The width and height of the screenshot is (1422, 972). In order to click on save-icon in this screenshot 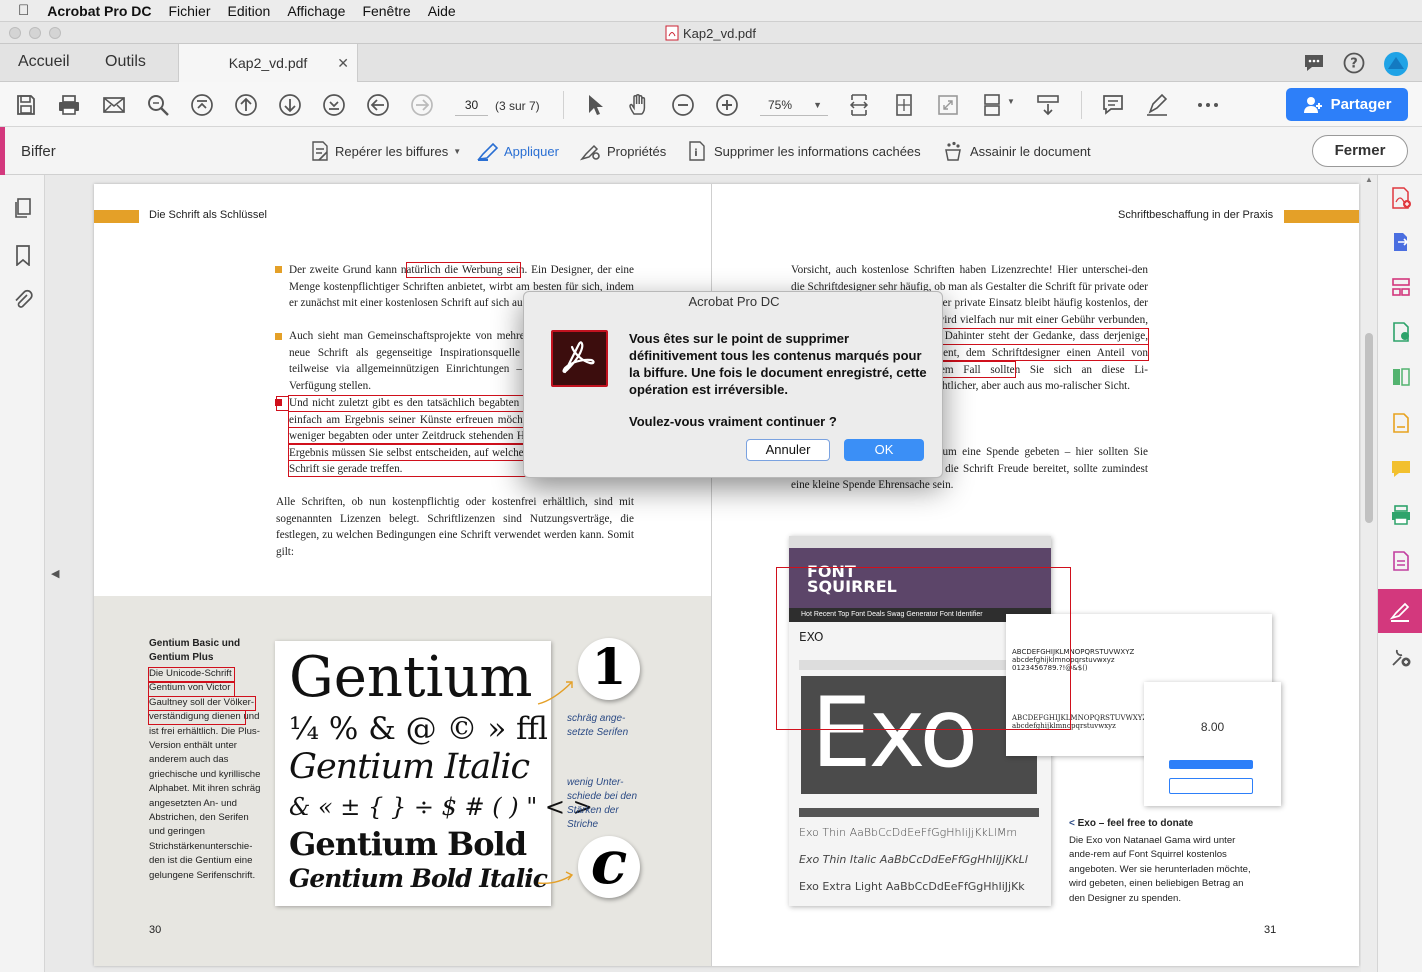, I will do `click(26, 105)`.